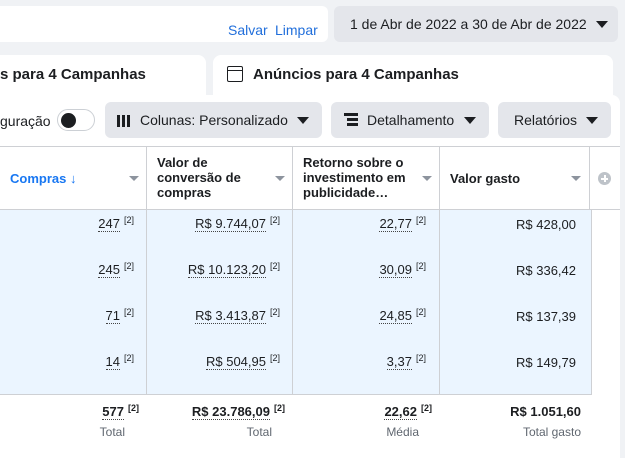  I want to click on total-roas: 22,62 [2], so click(408, 411).